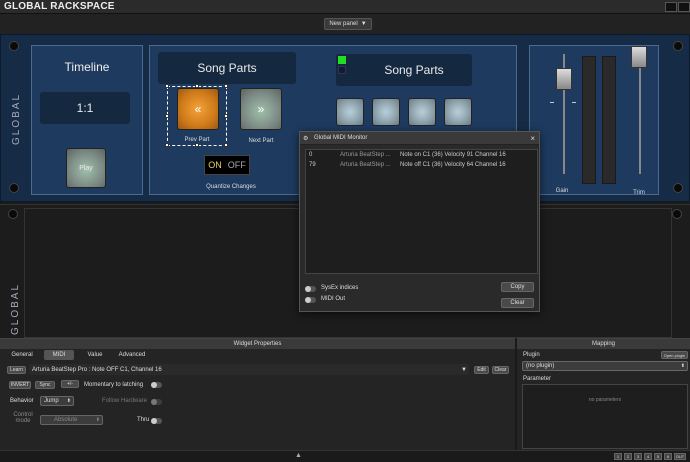 The height and width of the screenshot is (462, 690). I want to click on app-title: GLOBAL RACKSPACE, so click(59, 6).